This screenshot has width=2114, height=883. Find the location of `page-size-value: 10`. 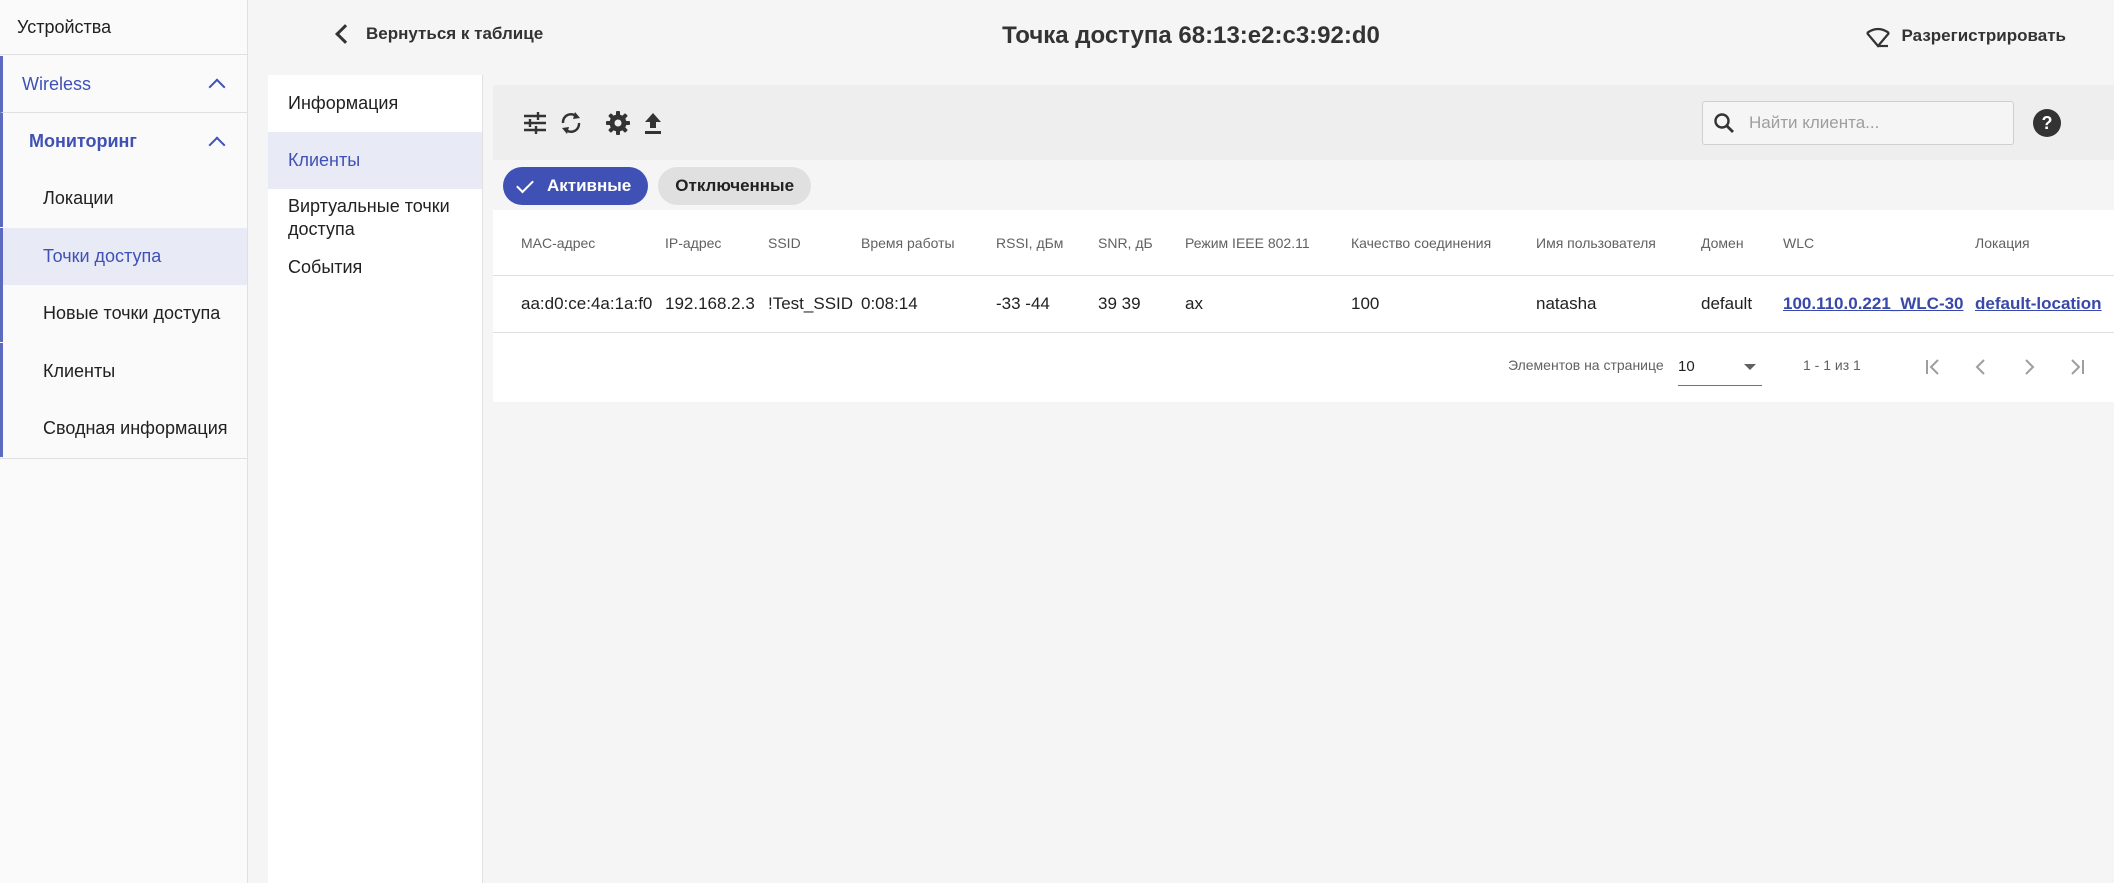

page-size-value: 10 is located at coordinates (1686, 366).